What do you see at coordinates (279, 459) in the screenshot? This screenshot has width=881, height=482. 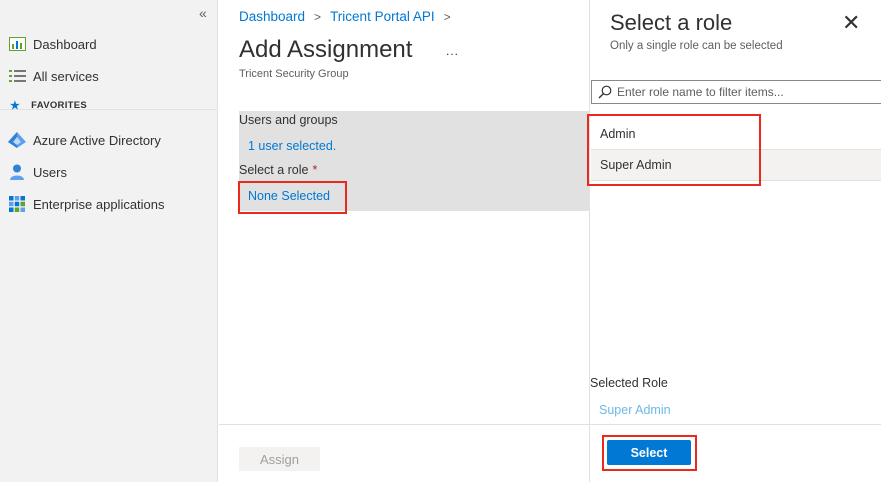 I see `assign-button: Assign` at bounding box center [279, 459].